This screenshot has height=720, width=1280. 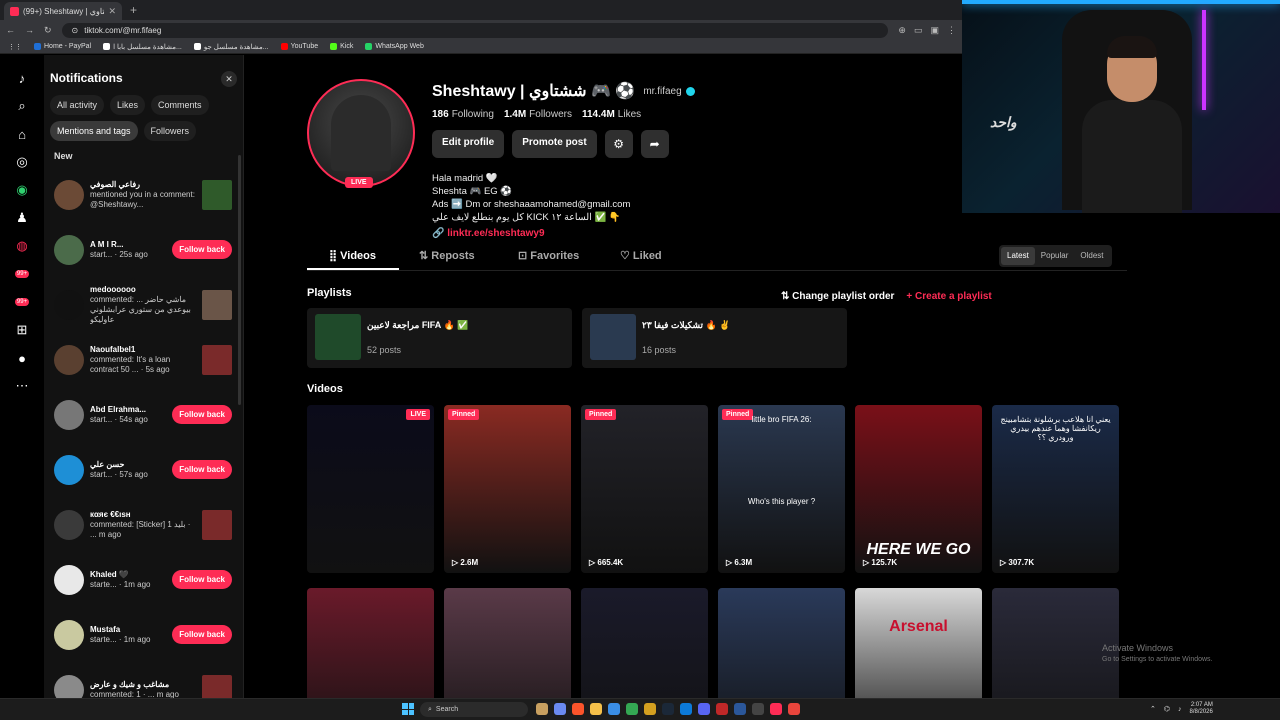 I want to click on following-icon: ♟, so click(x=22, y=218).